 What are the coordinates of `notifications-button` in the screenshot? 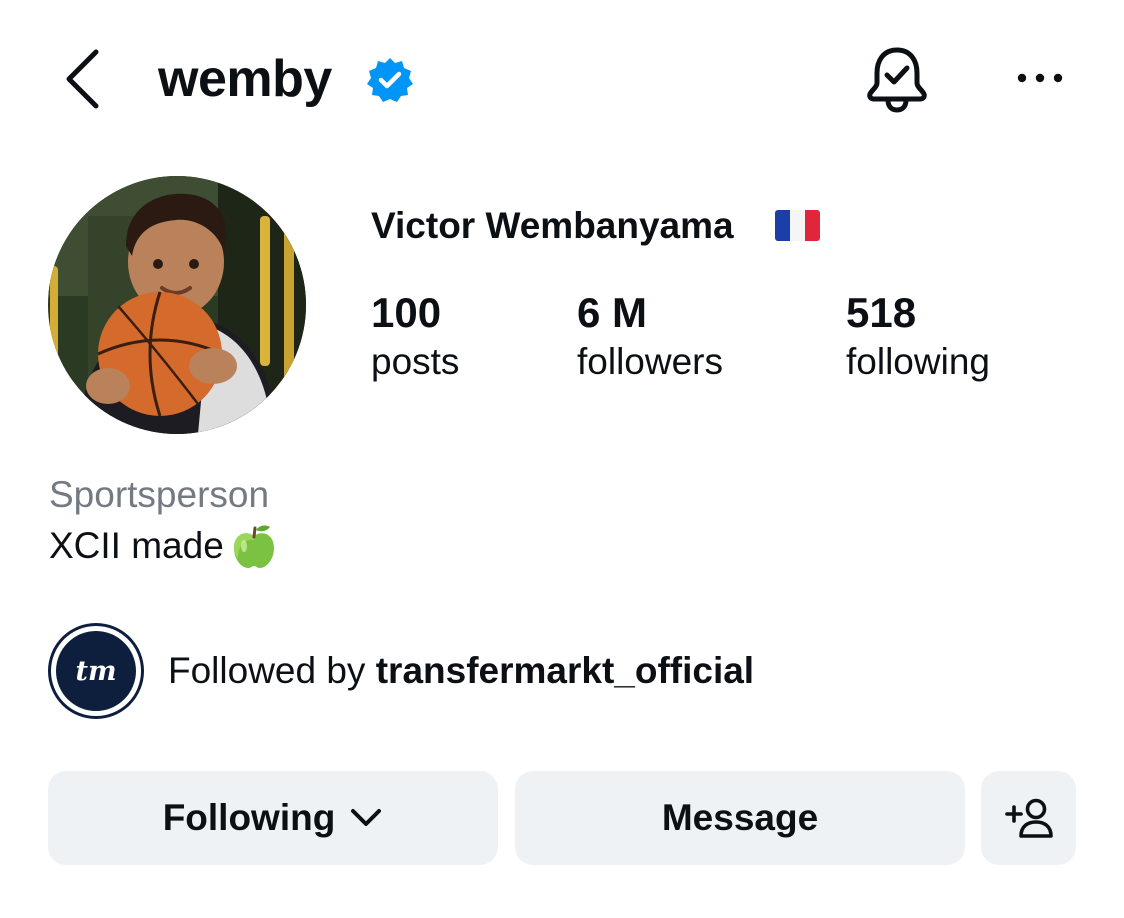 It's located at (897, 78).